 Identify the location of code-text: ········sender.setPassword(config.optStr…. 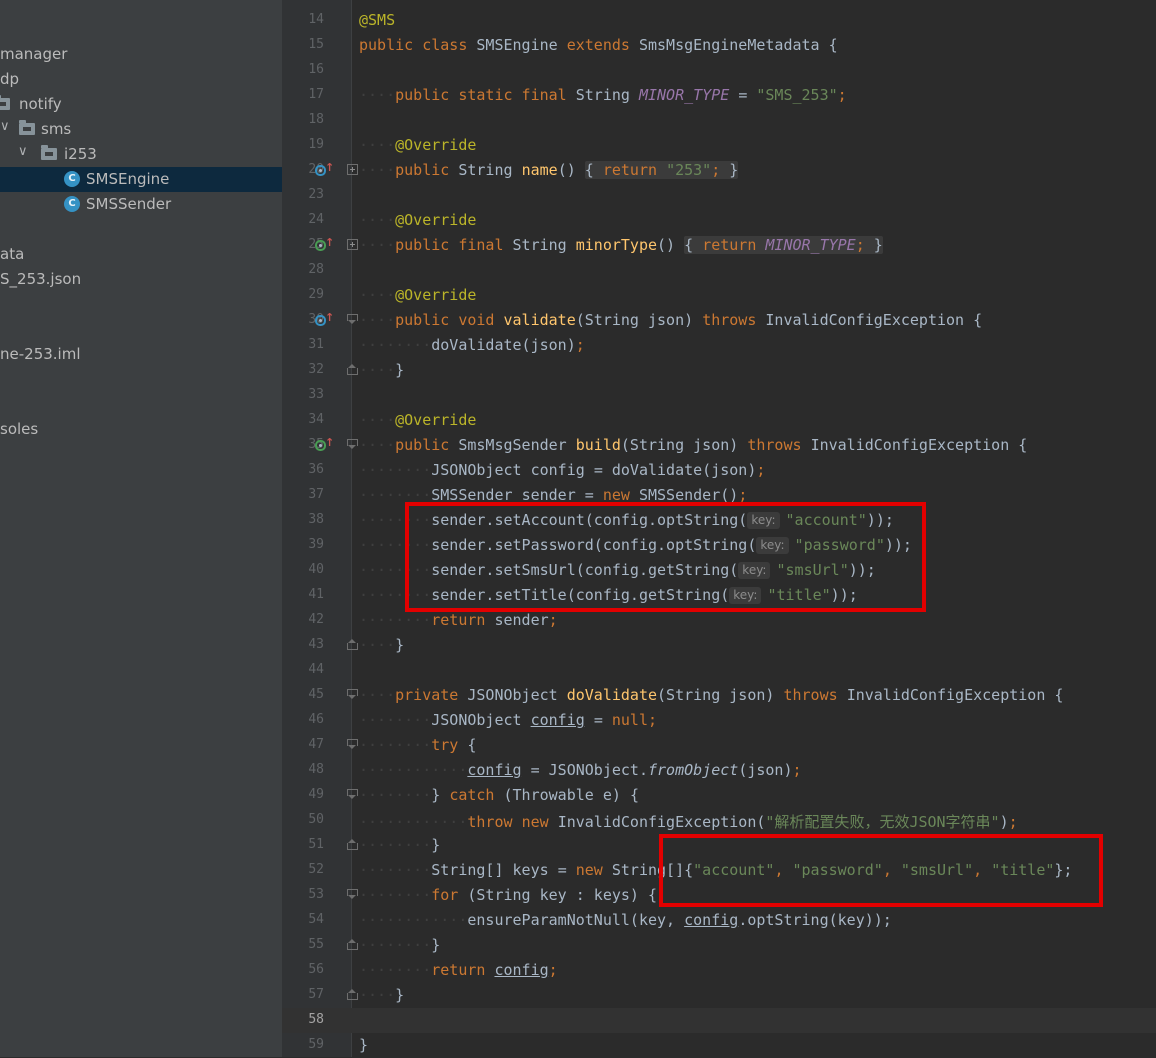
(635, 545).